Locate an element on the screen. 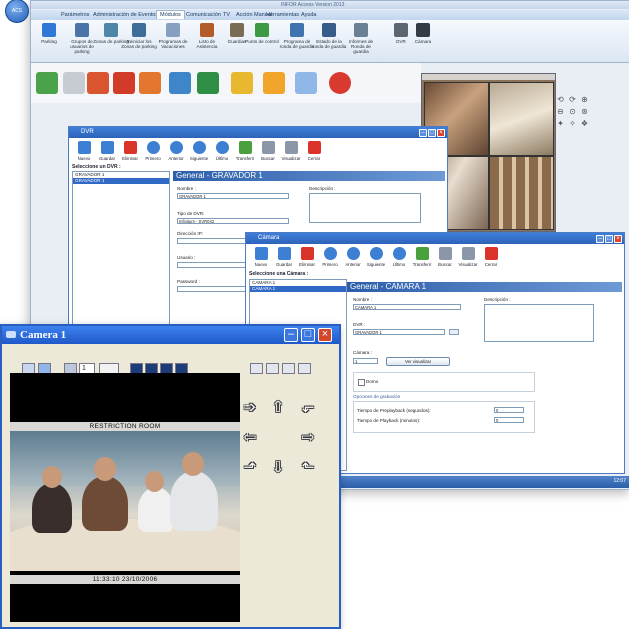 The width and height of the screenshot is (629, 629). list-item: GRAVADOR 1 is located at coordinates (121, 181).